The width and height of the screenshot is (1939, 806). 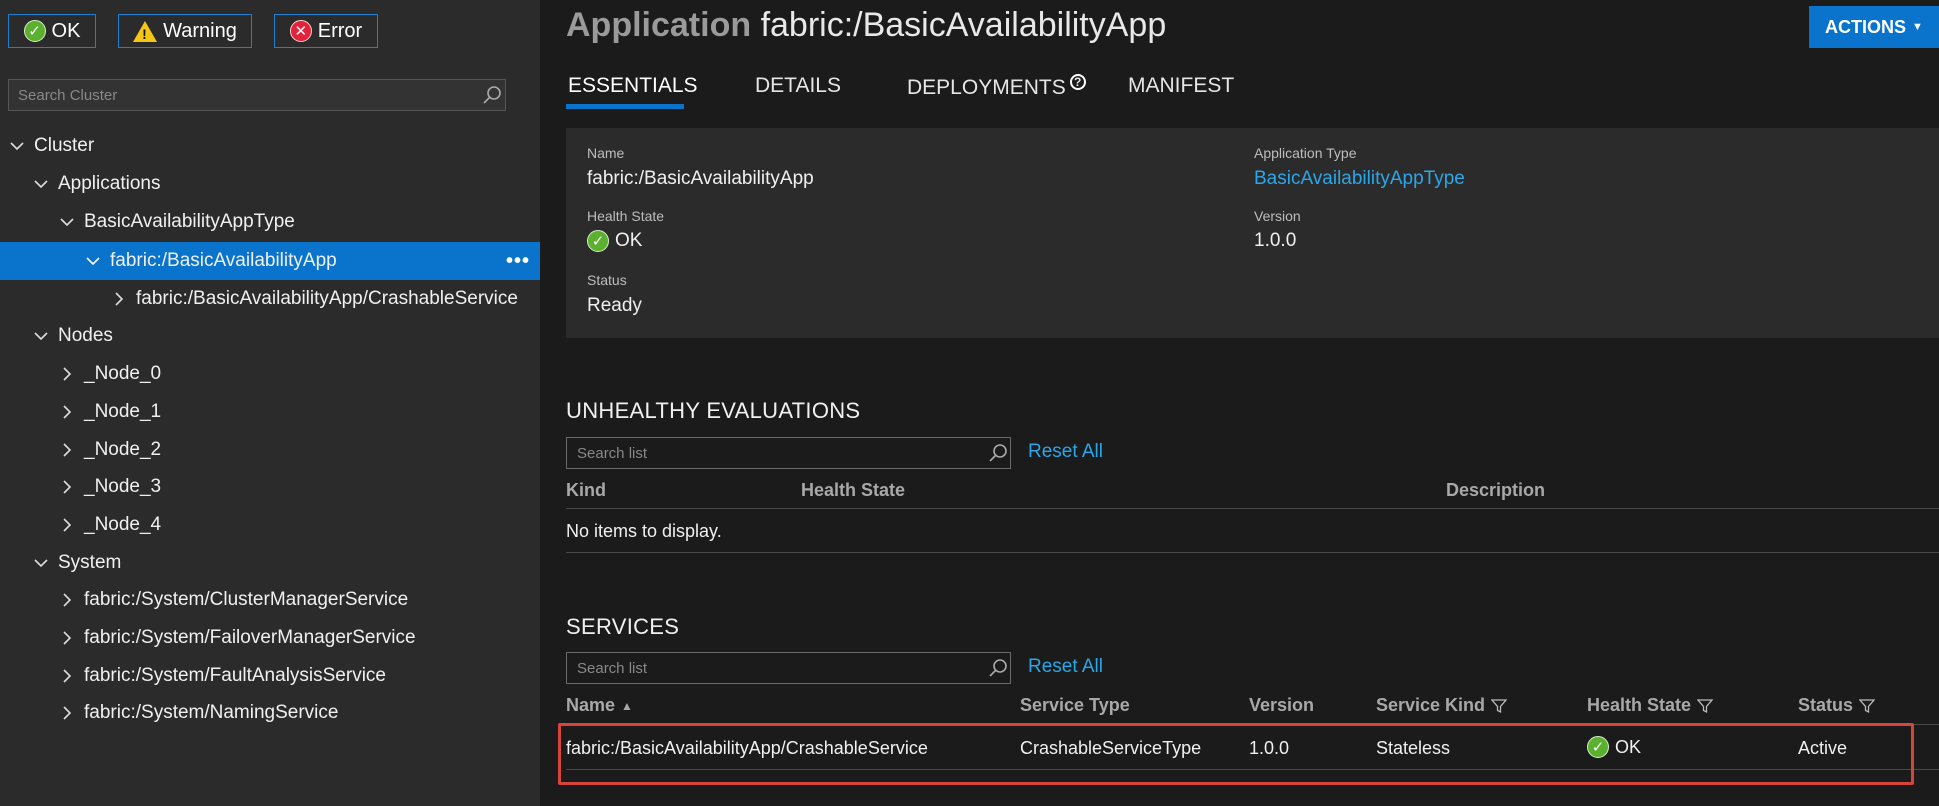 What do you see at coordinates (626, 216) in the screenshot?
I see `health-state-label: Health State` at bounding box center [626, 216].